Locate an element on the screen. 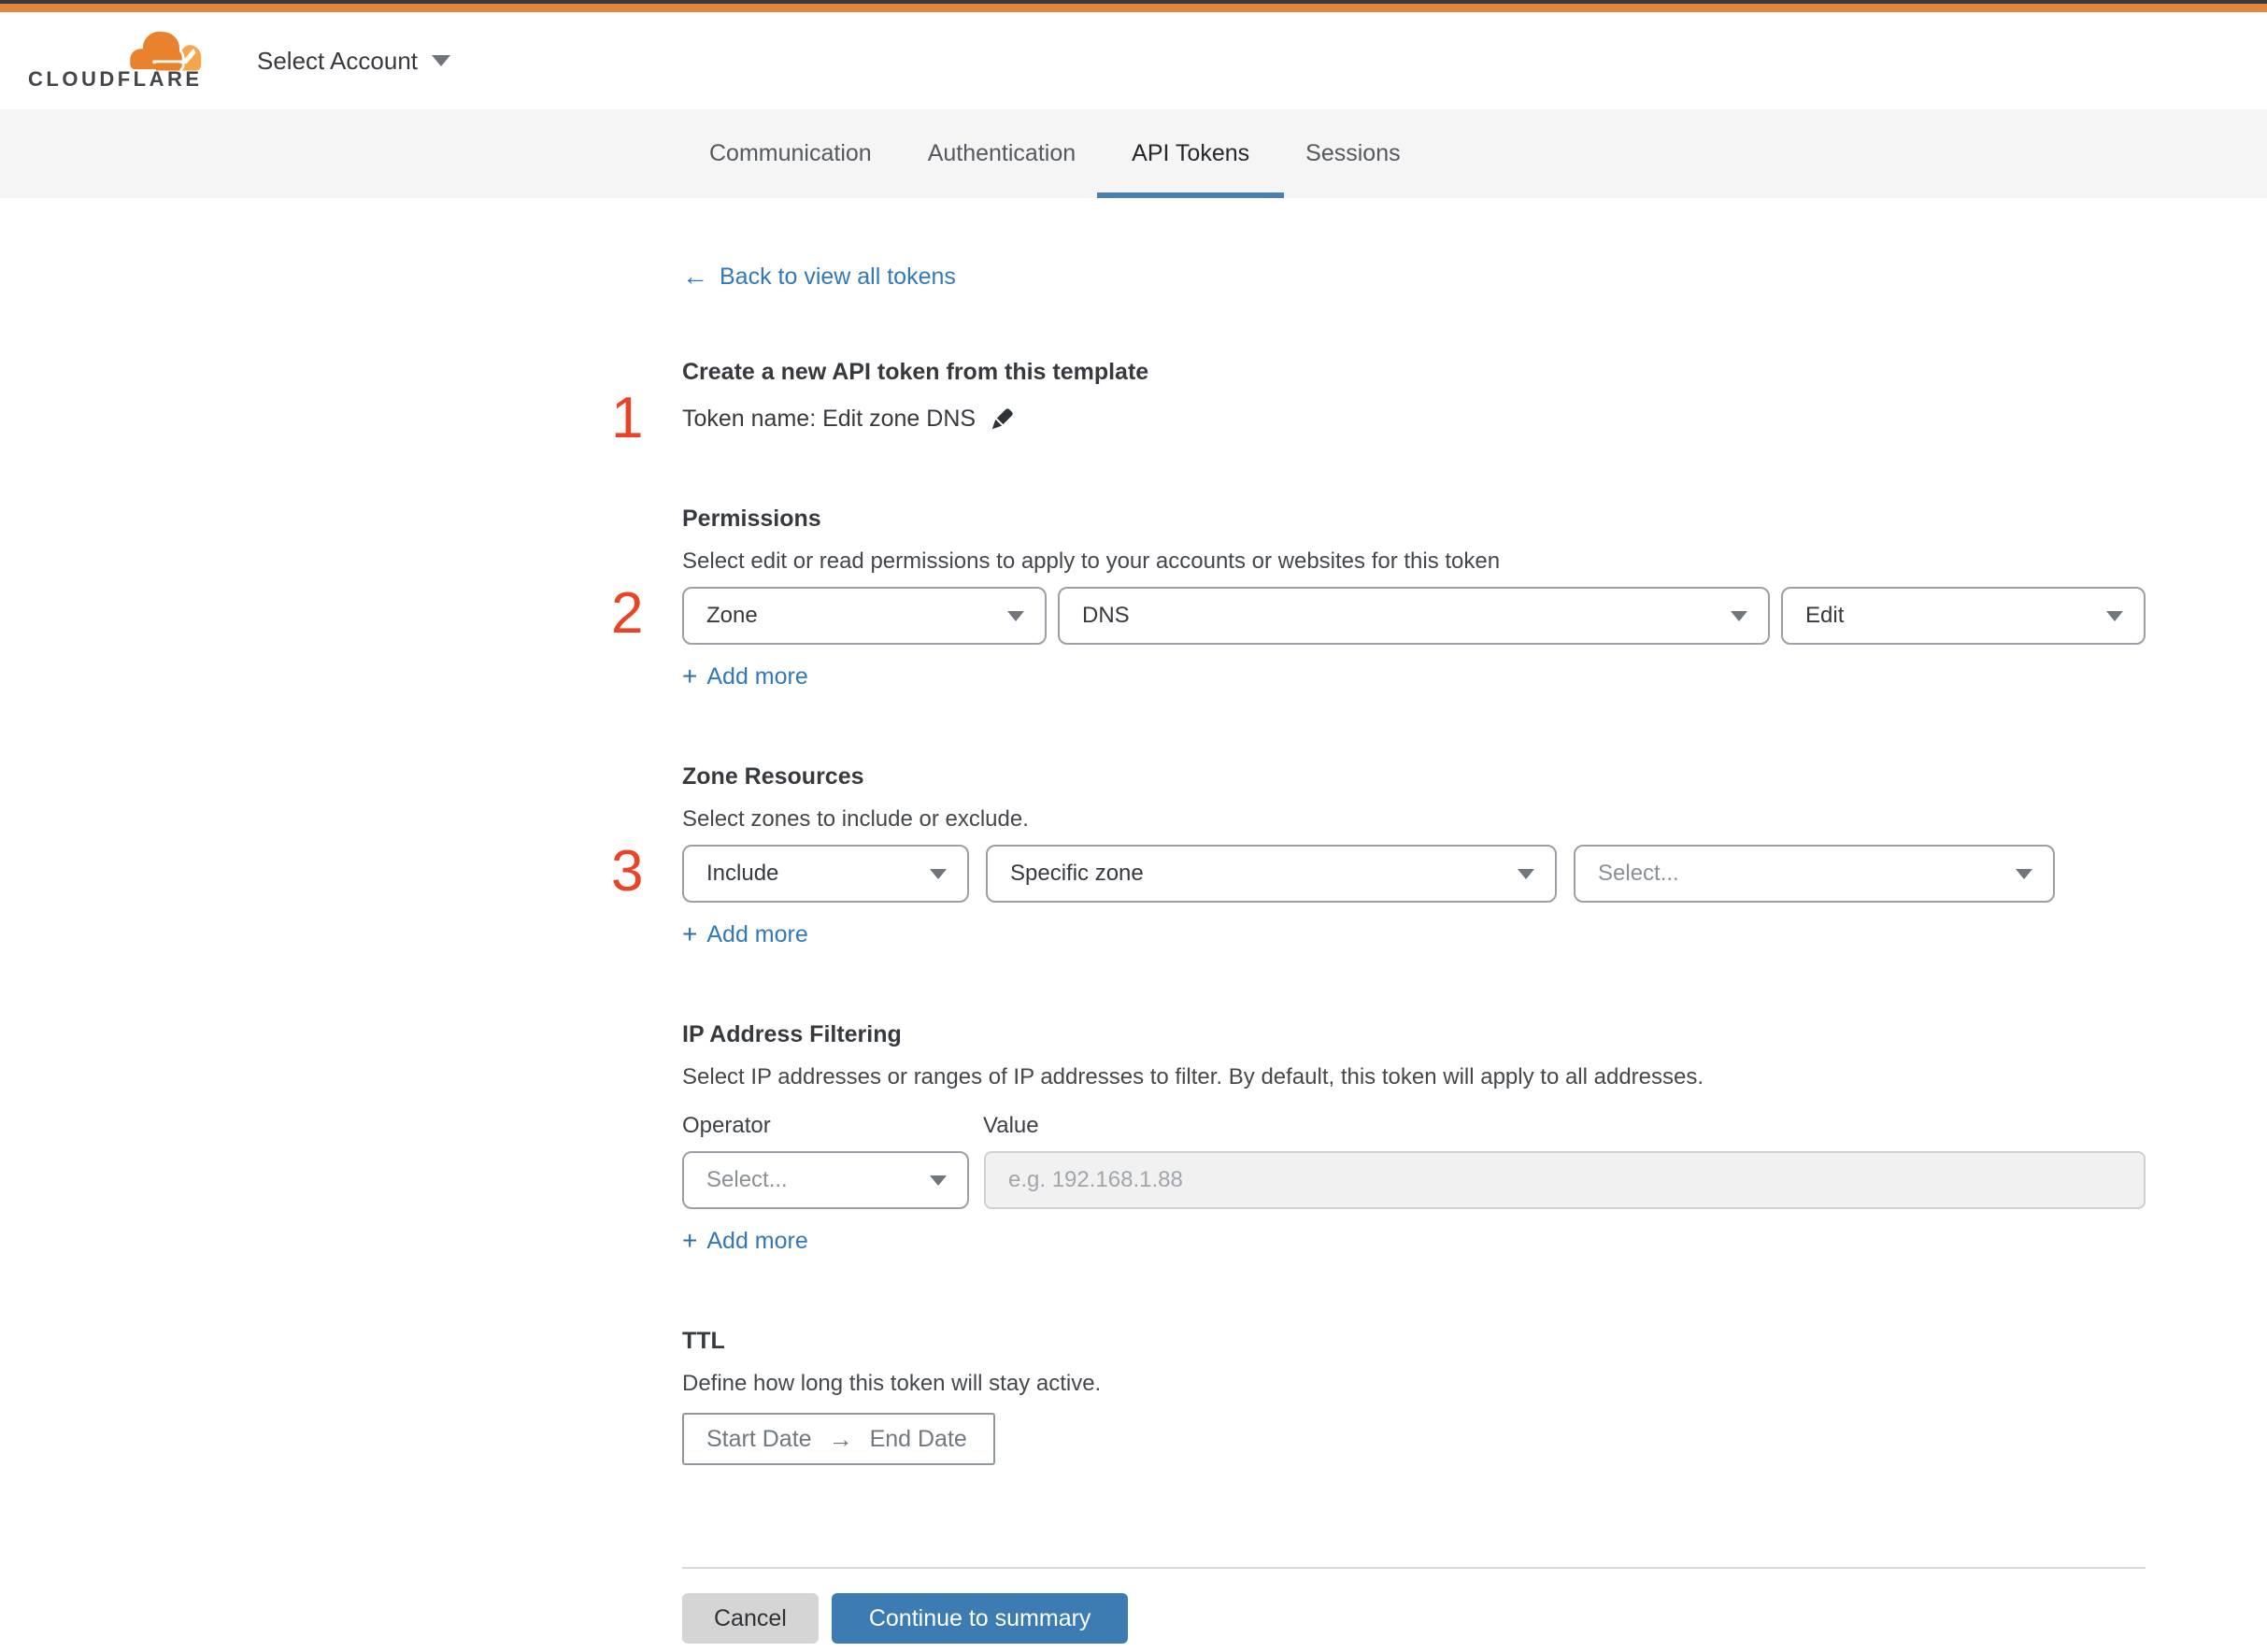 This screenshot has width=2267, height=1652. ip-value-input is located at coordinates (1565, 1180).